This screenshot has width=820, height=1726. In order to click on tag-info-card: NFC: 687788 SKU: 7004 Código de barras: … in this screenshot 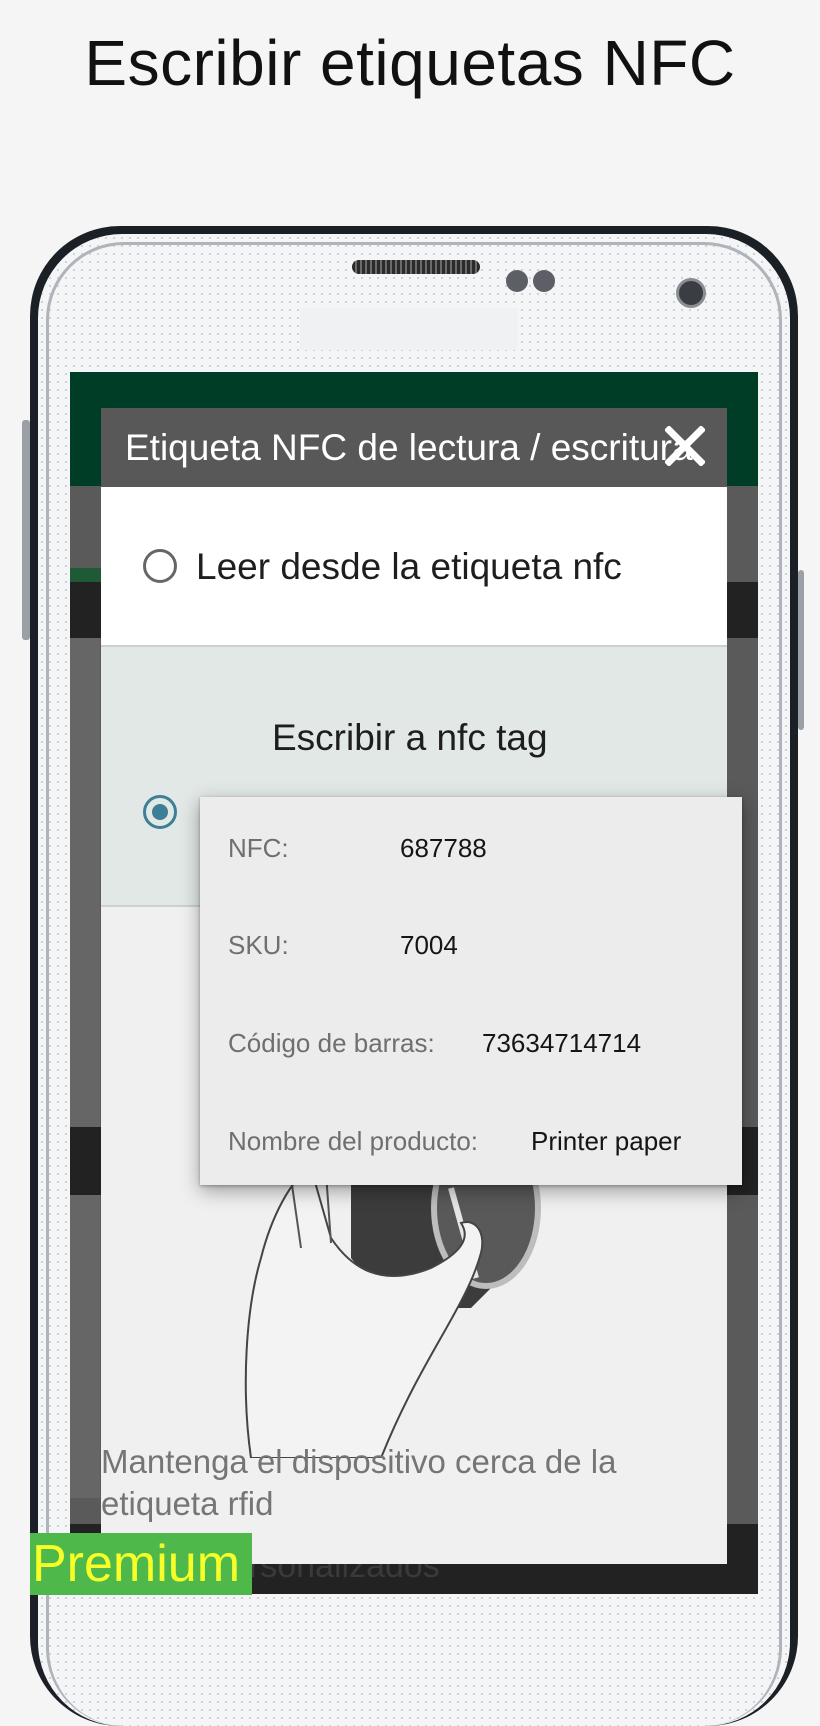, I will do `click(471, 991)`.